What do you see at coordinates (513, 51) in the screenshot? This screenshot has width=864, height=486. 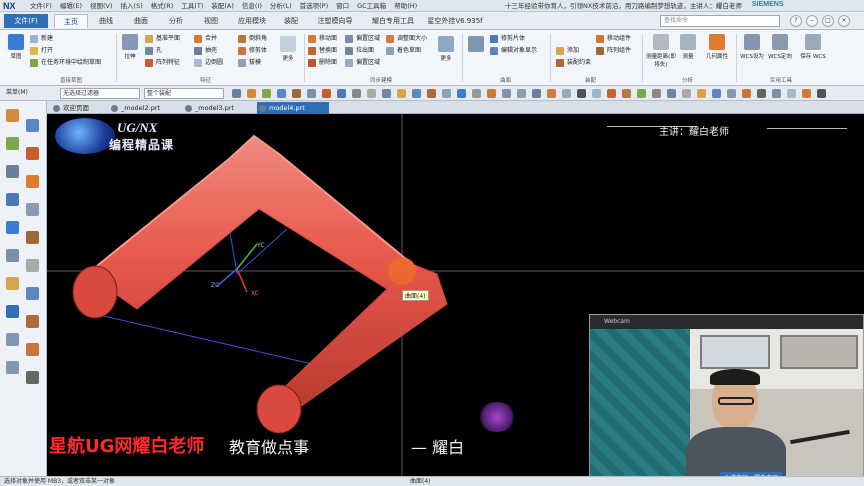 I see `edit-object-display-button: 编辑对象显示` at bounding box center [513, 51].